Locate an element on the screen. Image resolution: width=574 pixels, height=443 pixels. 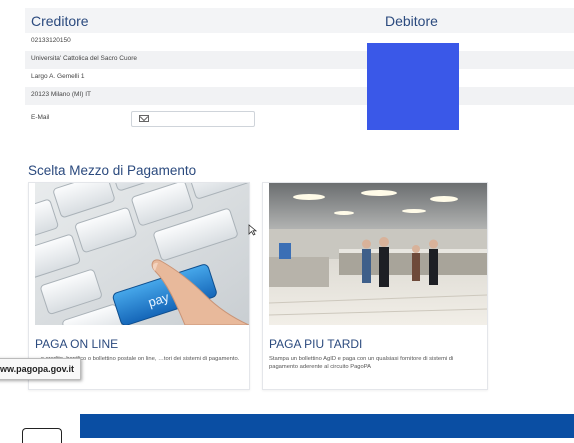
creditor-address-row: Largo A. Gemelli 1 is located at coordinates (299, 78).